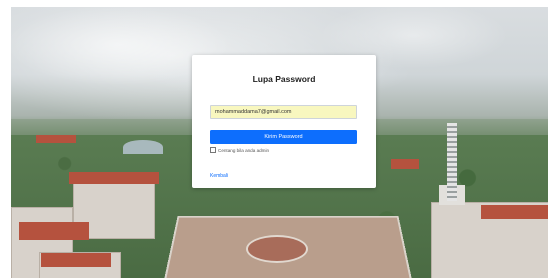  What do you see at coordinates (283, 137) in the screenshot?
I see `send-password-button: Kirim Password` at bounding box center [283, 137].